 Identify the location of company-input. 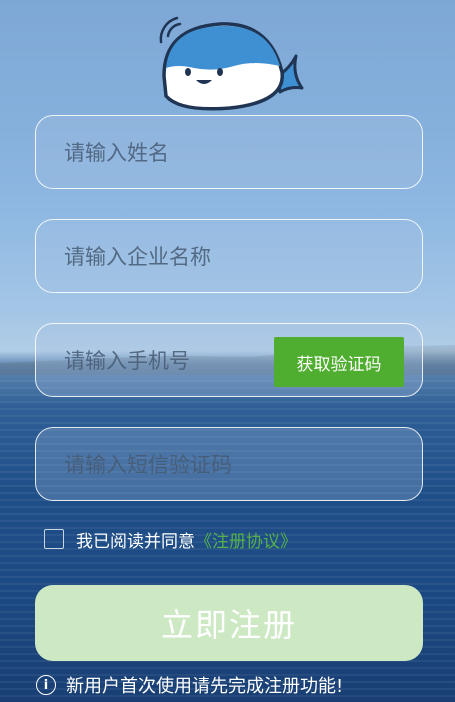
(224, 257).